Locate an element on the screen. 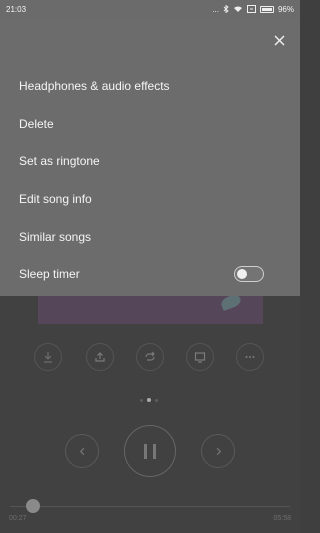 The height and width of the screenshot is (533, 320). player-action-row is located at coordinates (150, 358).